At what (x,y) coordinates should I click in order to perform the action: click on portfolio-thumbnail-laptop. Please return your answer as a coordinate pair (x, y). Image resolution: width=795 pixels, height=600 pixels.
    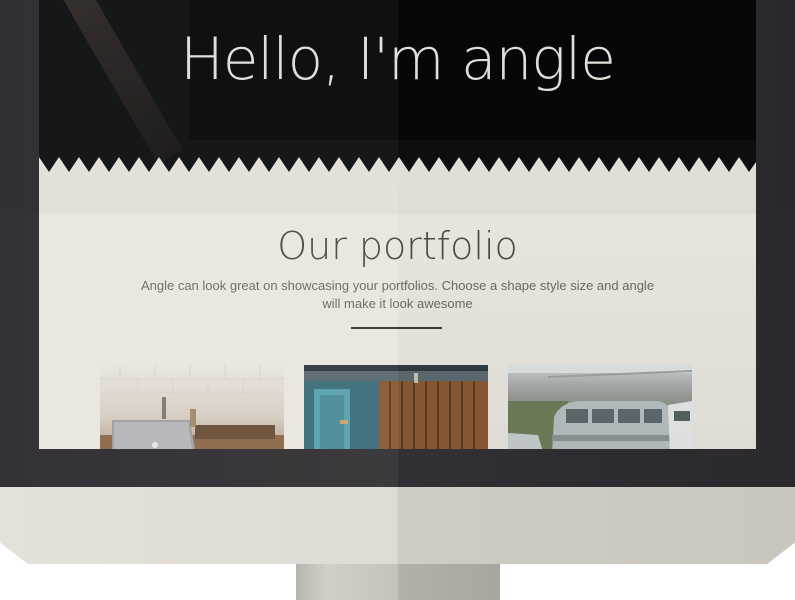
    Looking at the image, I should click on (192, 407).